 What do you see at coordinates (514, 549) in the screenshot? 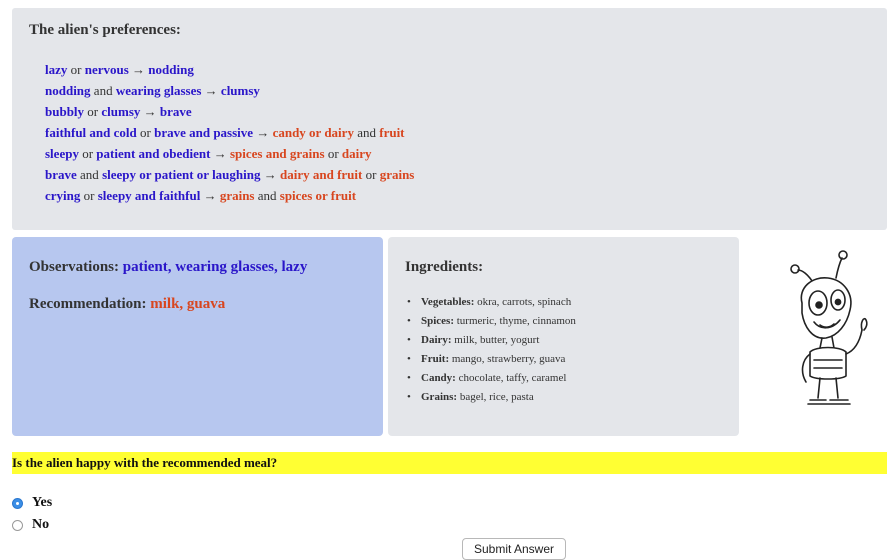
I see `submit-answer-button: Submit Answer` at bounding box center [514, 549].